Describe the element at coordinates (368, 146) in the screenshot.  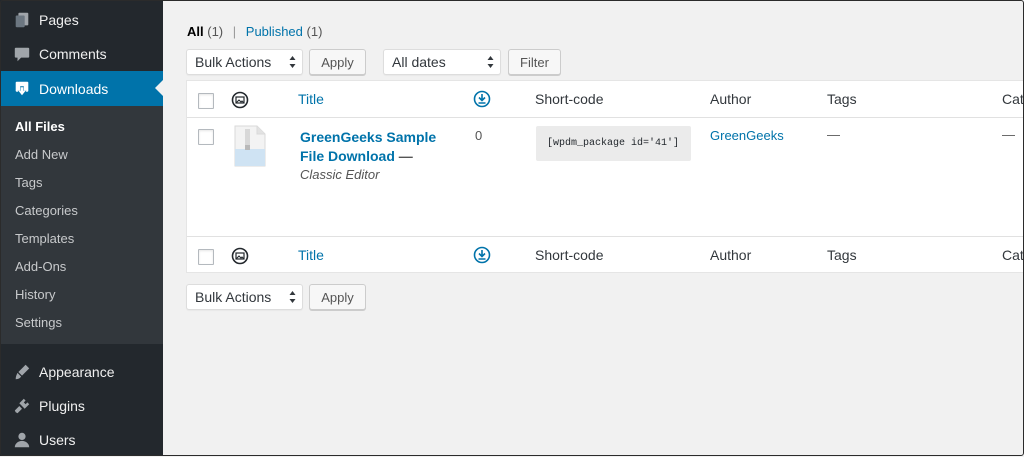
I see `download-title: GreenGeeks Sample File Download` at that location.